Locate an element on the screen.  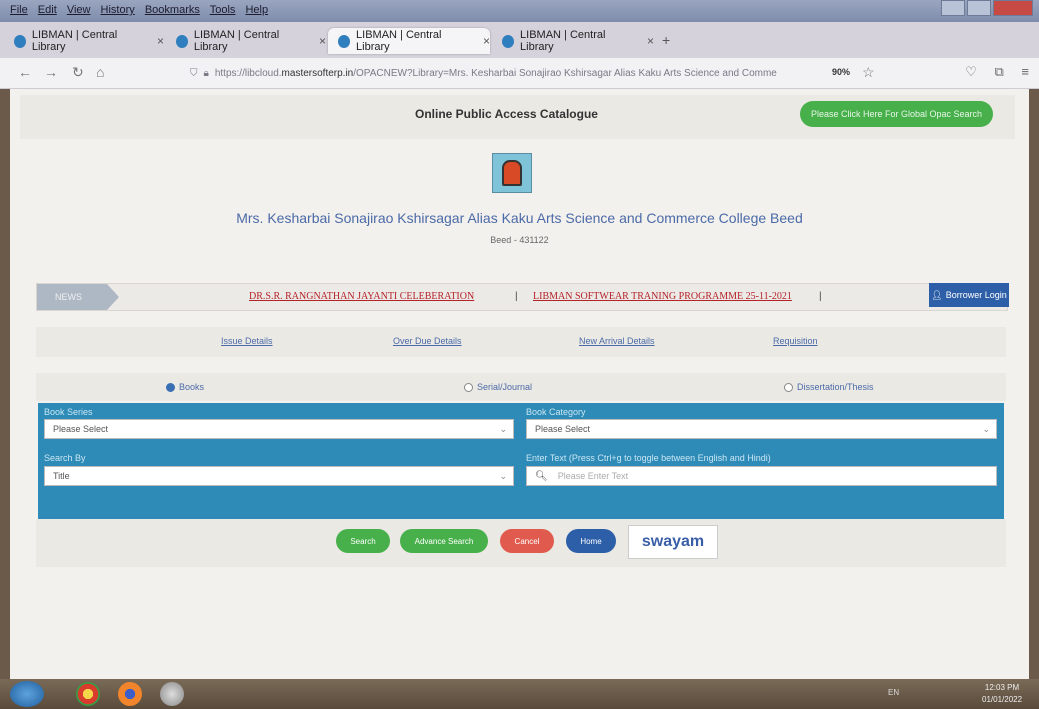
lock-icon: 🔒︎ is located at coordinates (206, 73).